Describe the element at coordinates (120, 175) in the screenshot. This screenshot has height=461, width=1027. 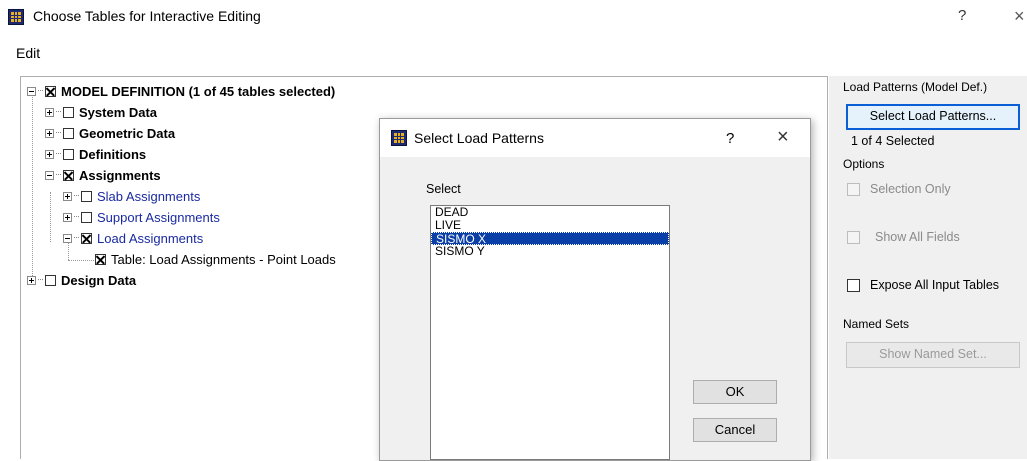
I see `tree-item-label: Assignments` at that location.